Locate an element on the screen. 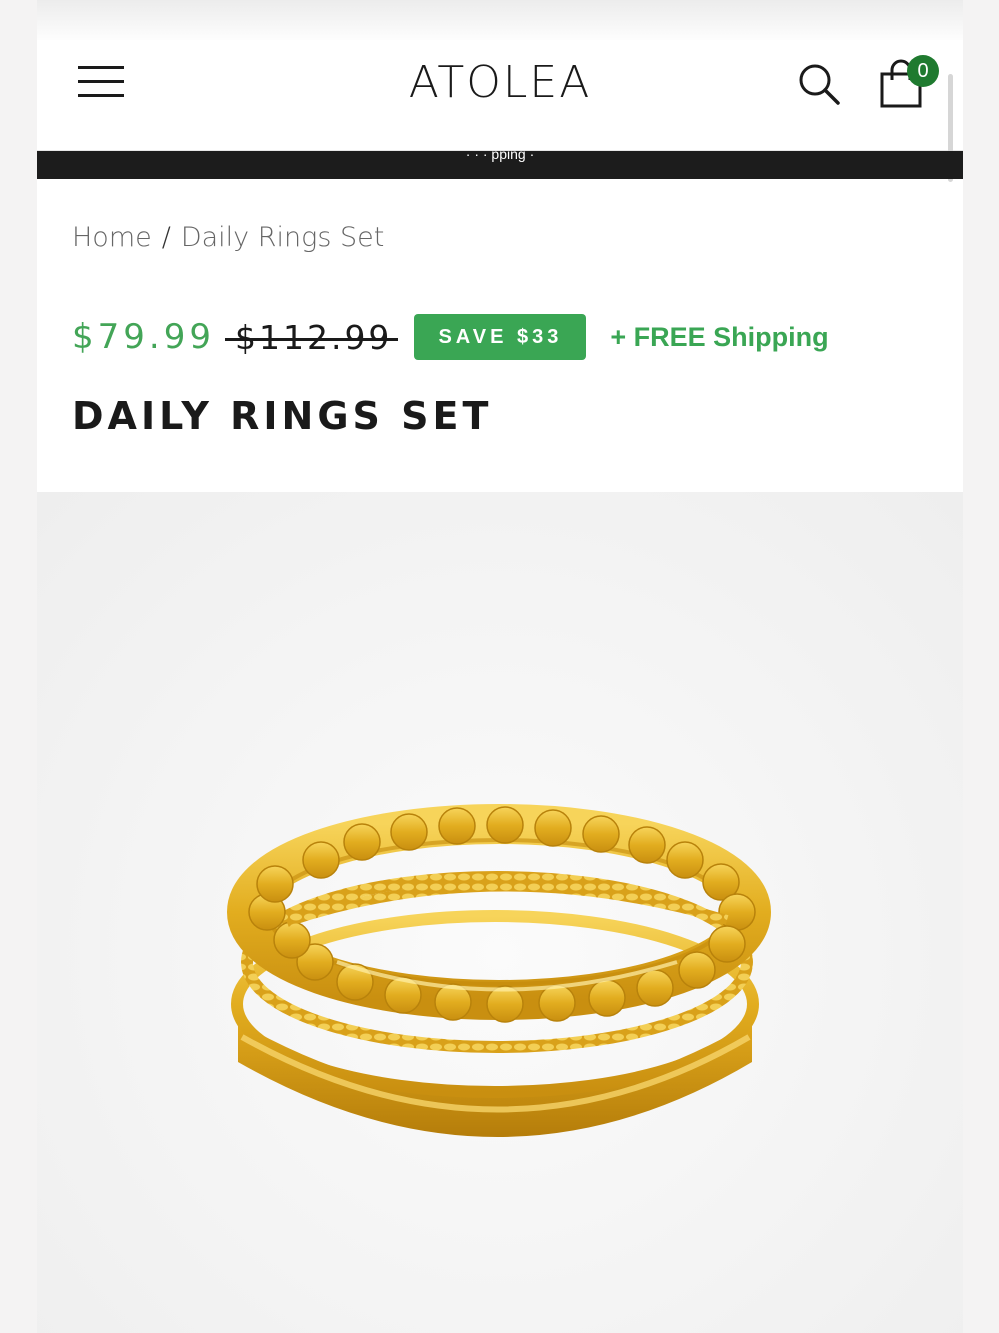 This screenshot has width=999, height=1333. breadcrumb-home-link: Home is located at coordinates (112, 237).